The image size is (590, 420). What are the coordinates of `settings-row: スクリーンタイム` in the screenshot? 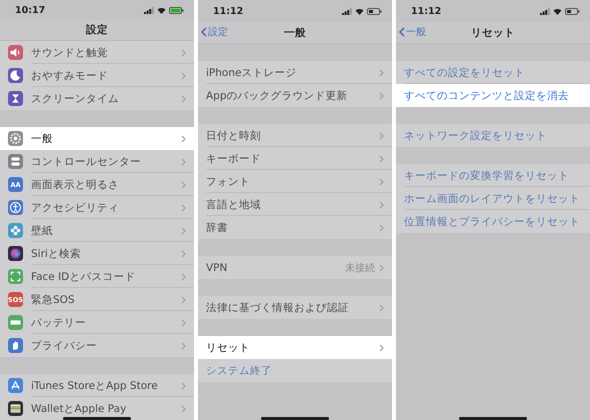 It's located at (97, 98).